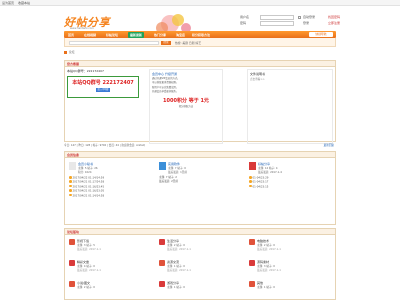  I want to click on search-button: 搜索, so click(166, 42).